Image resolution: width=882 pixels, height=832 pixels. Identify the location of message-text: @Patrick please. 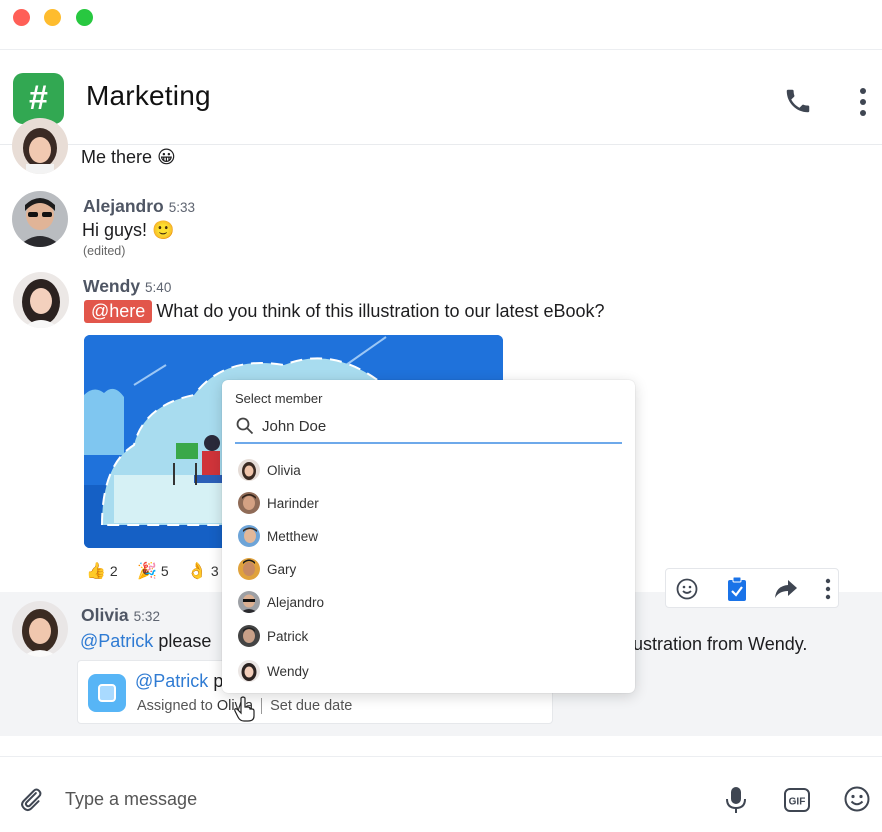
(146, 641).